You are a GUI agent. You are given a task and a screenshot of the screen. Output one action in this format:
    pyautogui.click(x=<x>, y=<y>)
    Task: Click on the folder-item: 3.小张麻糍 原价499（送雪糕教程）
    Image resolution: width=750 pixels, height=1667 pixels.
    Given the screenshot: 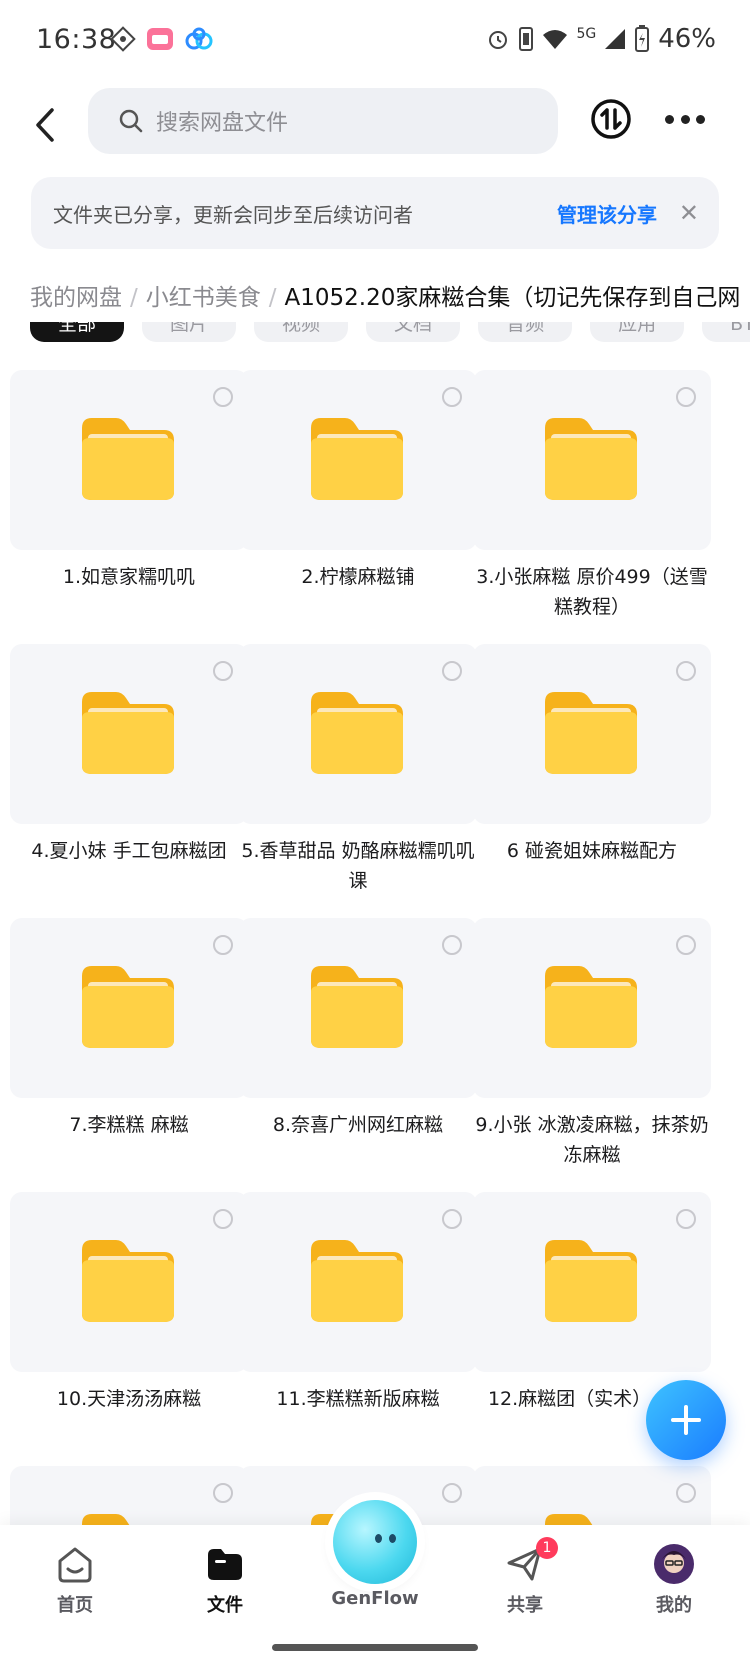 What is the action you would take?
    pyautogui.click(x=592, y=500)
    